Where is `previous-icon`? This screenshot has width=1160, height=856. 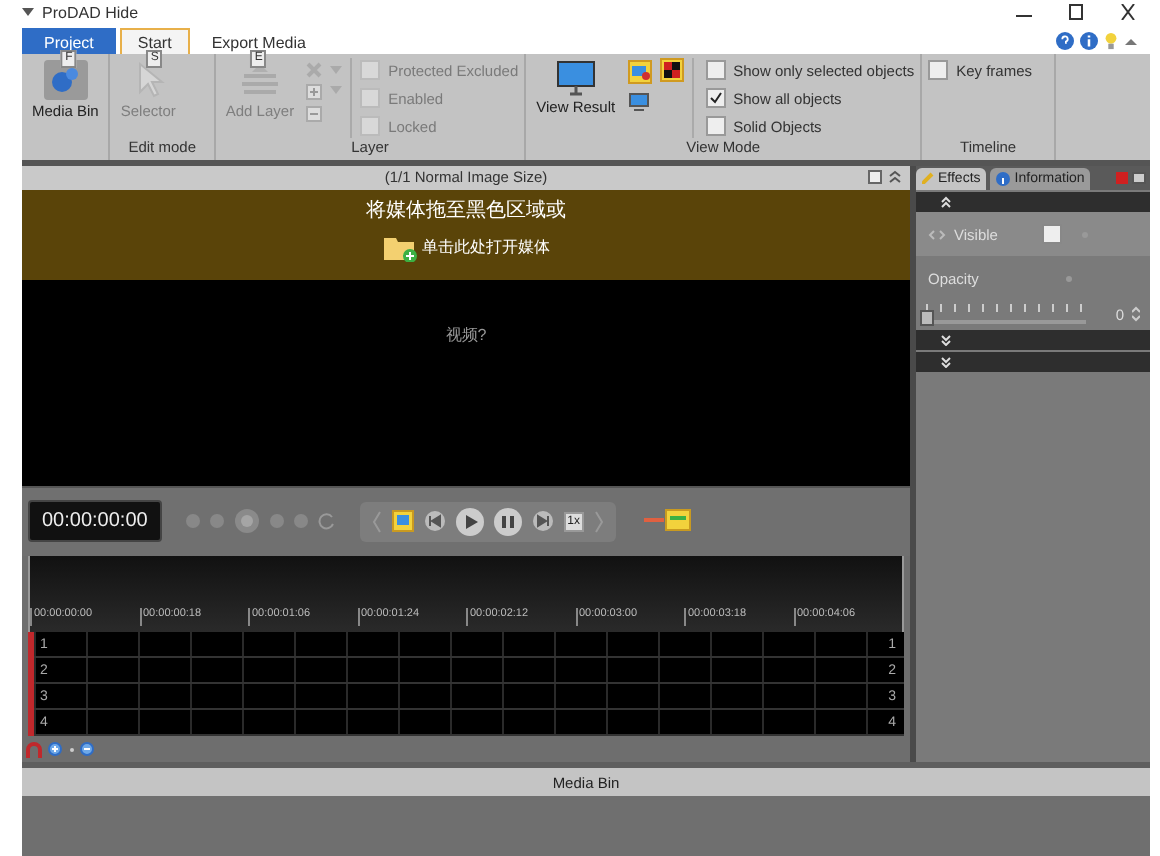 previous-icon is located at coordinates (434, 521).